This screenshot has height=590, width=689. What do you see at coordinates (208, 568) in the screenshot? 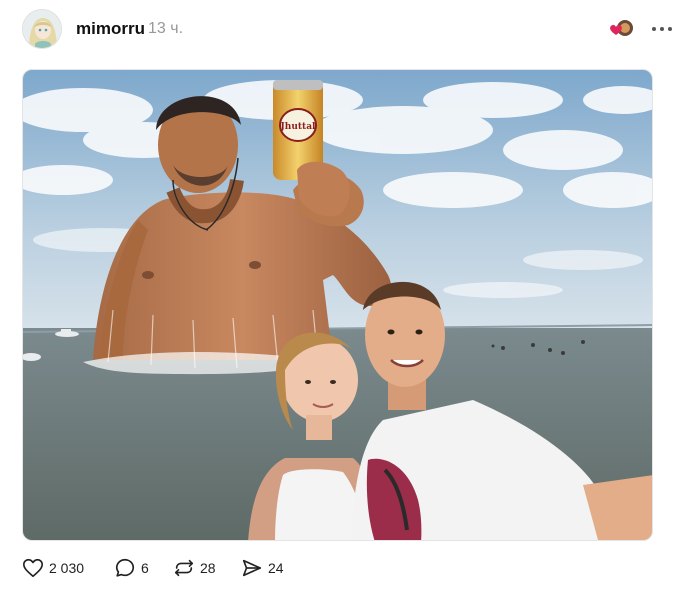
I see `repost-count: 28` at bounding box center [208, 568].